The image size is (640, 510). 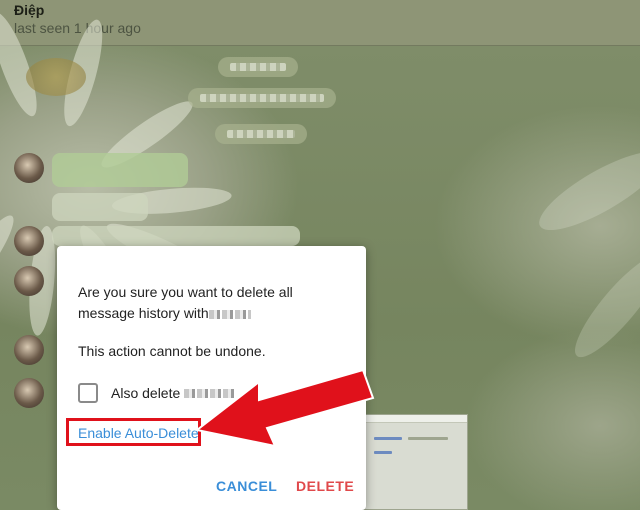 I want to click on dialog-warning: This action cannot be undone., so click(x=172, y=351).